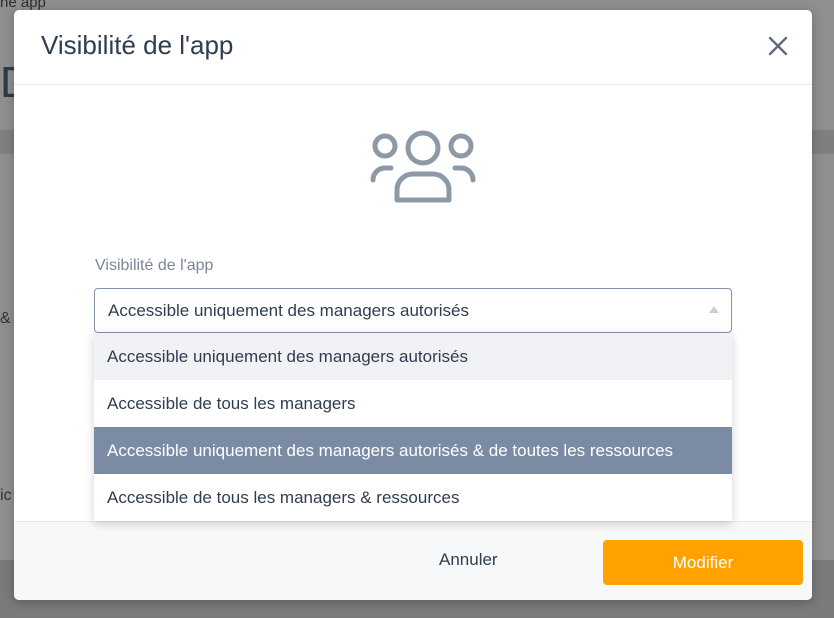 The width and height of the screenshot is (834, 618). I want to click on modify-button: Modifier, so click(703, 562).